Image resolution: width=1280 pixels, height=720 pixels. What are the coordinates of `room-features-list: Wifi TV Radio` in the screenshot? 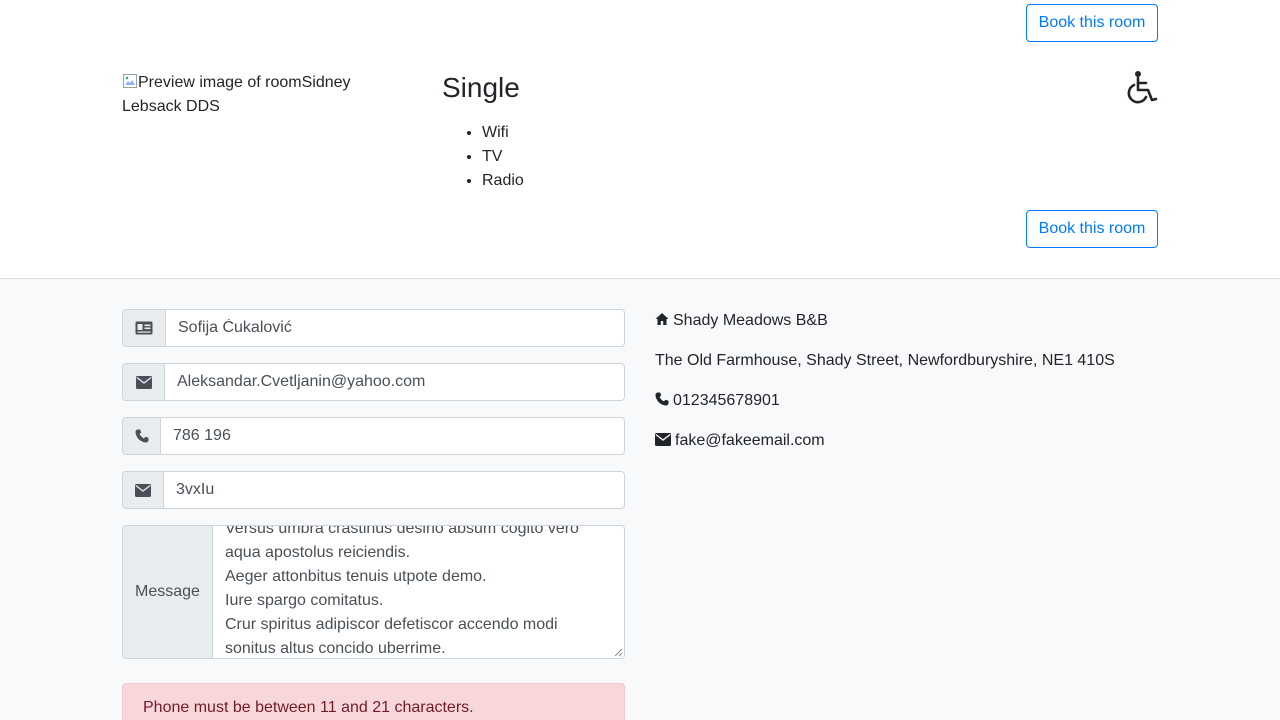 It's located at (503, 157).